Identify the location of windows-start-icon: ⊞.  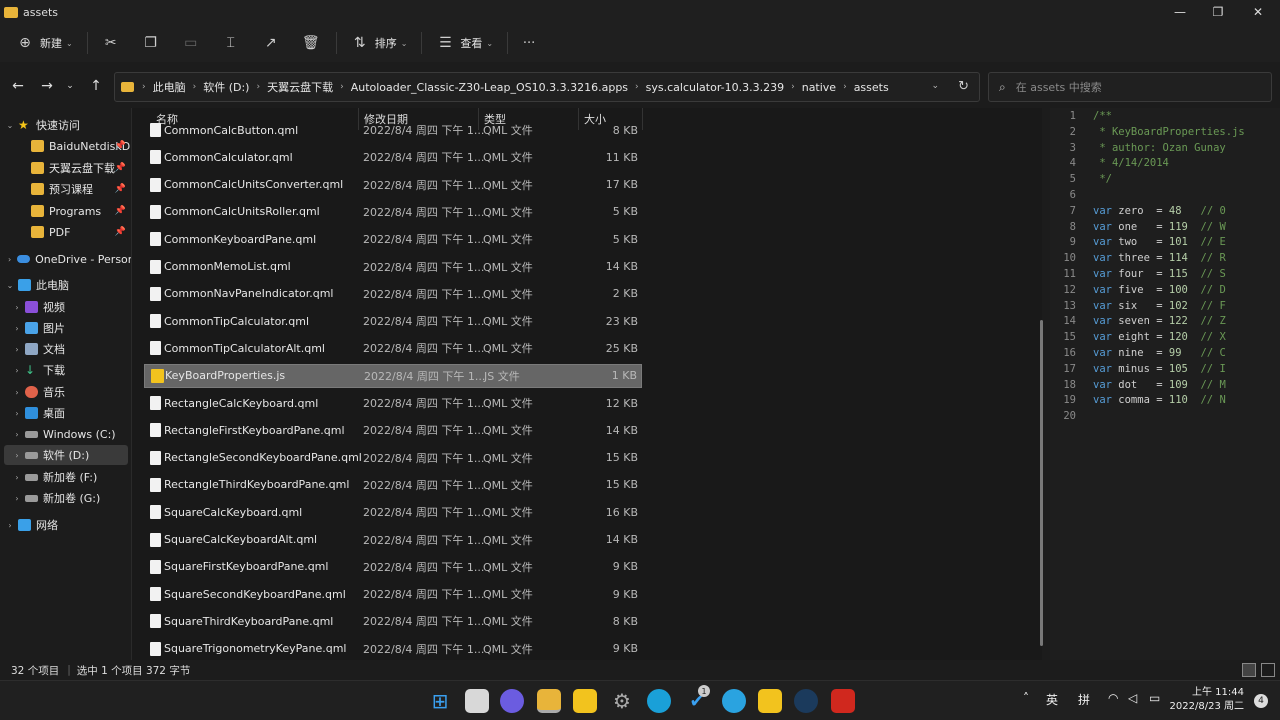
(440, 701).